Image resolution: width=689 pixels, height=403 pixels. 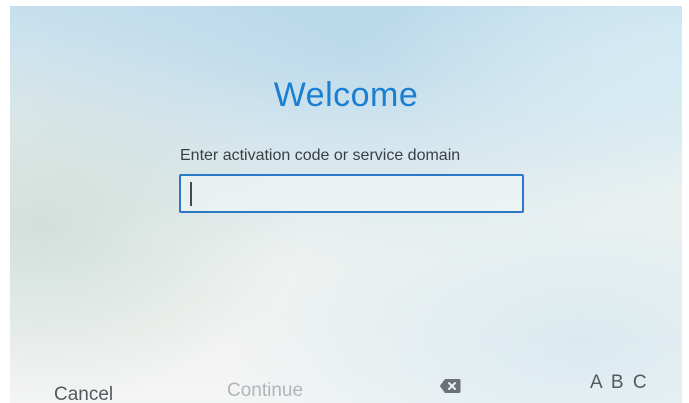 I want to click on text-cursor, so click(x=191, y=194).